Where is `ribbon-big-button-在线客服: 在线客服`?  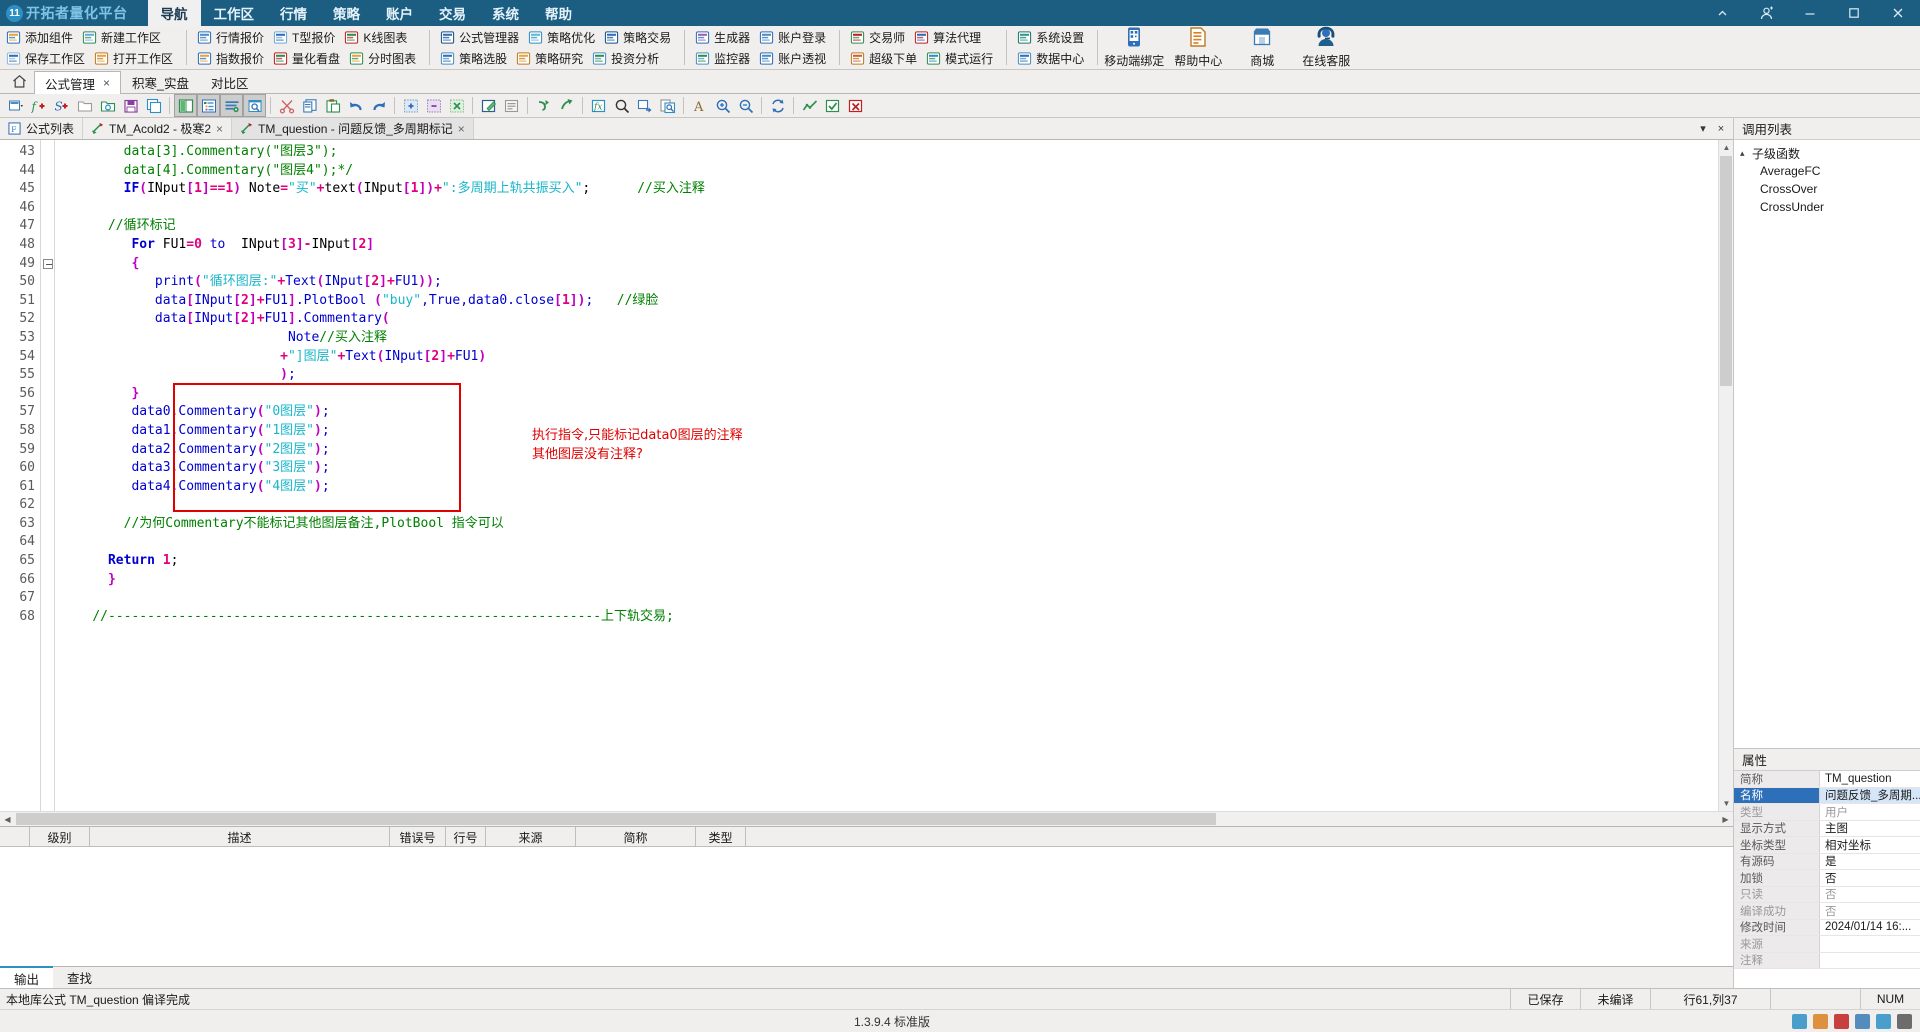 ribbon-big-button-在线客服: 在线客服 is located at coordinates (1326, 47).